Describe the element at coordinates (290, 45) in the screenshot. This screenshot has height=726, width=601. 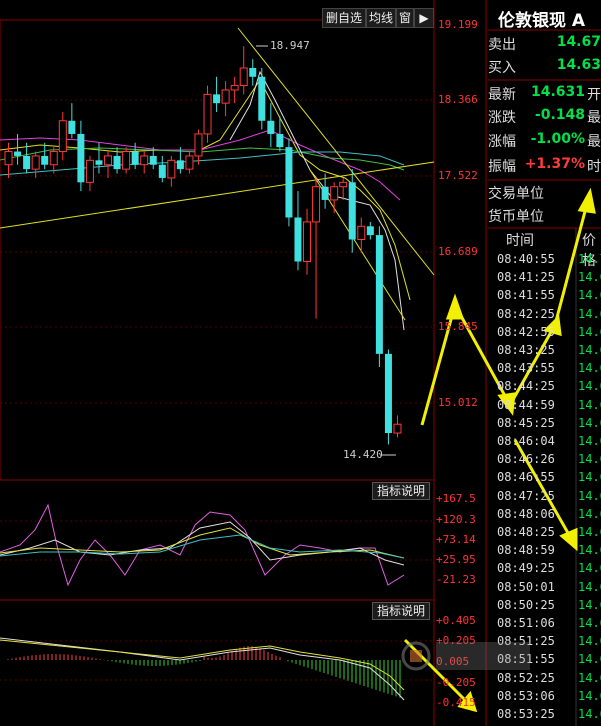
I see `high-price-label: 18.947` at that location.